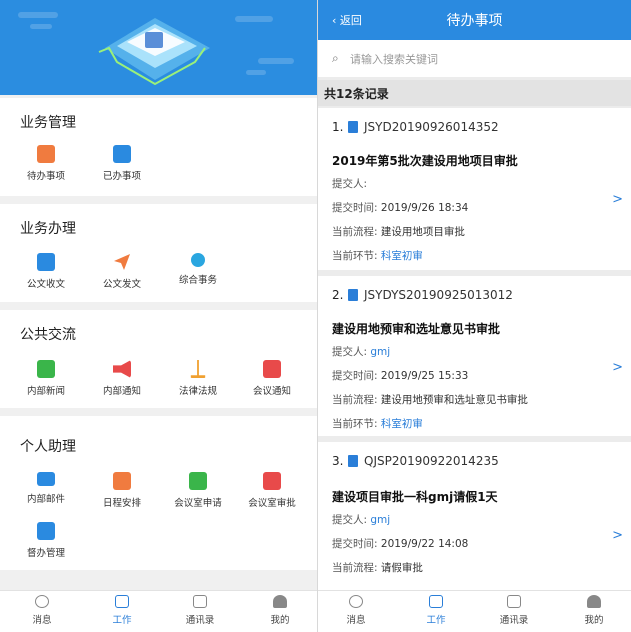  Describe the element at coordinates (198, 269) in the screenshot. I see `item-general-affairs: 综合事务` at that location.